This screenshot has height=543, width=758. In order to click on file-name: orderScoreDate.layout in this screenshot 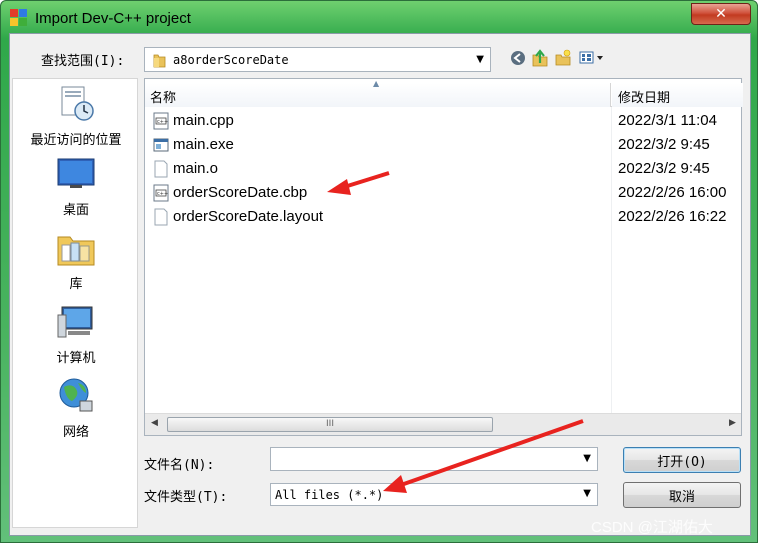, I will do `click(248, 216)`.